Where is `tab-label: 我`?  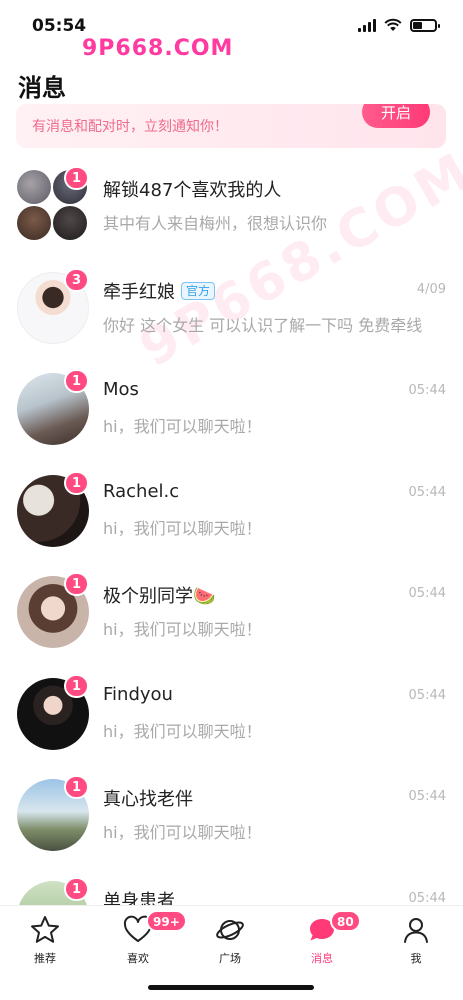
tab-label: 我 is located at coordinates (416, 958).